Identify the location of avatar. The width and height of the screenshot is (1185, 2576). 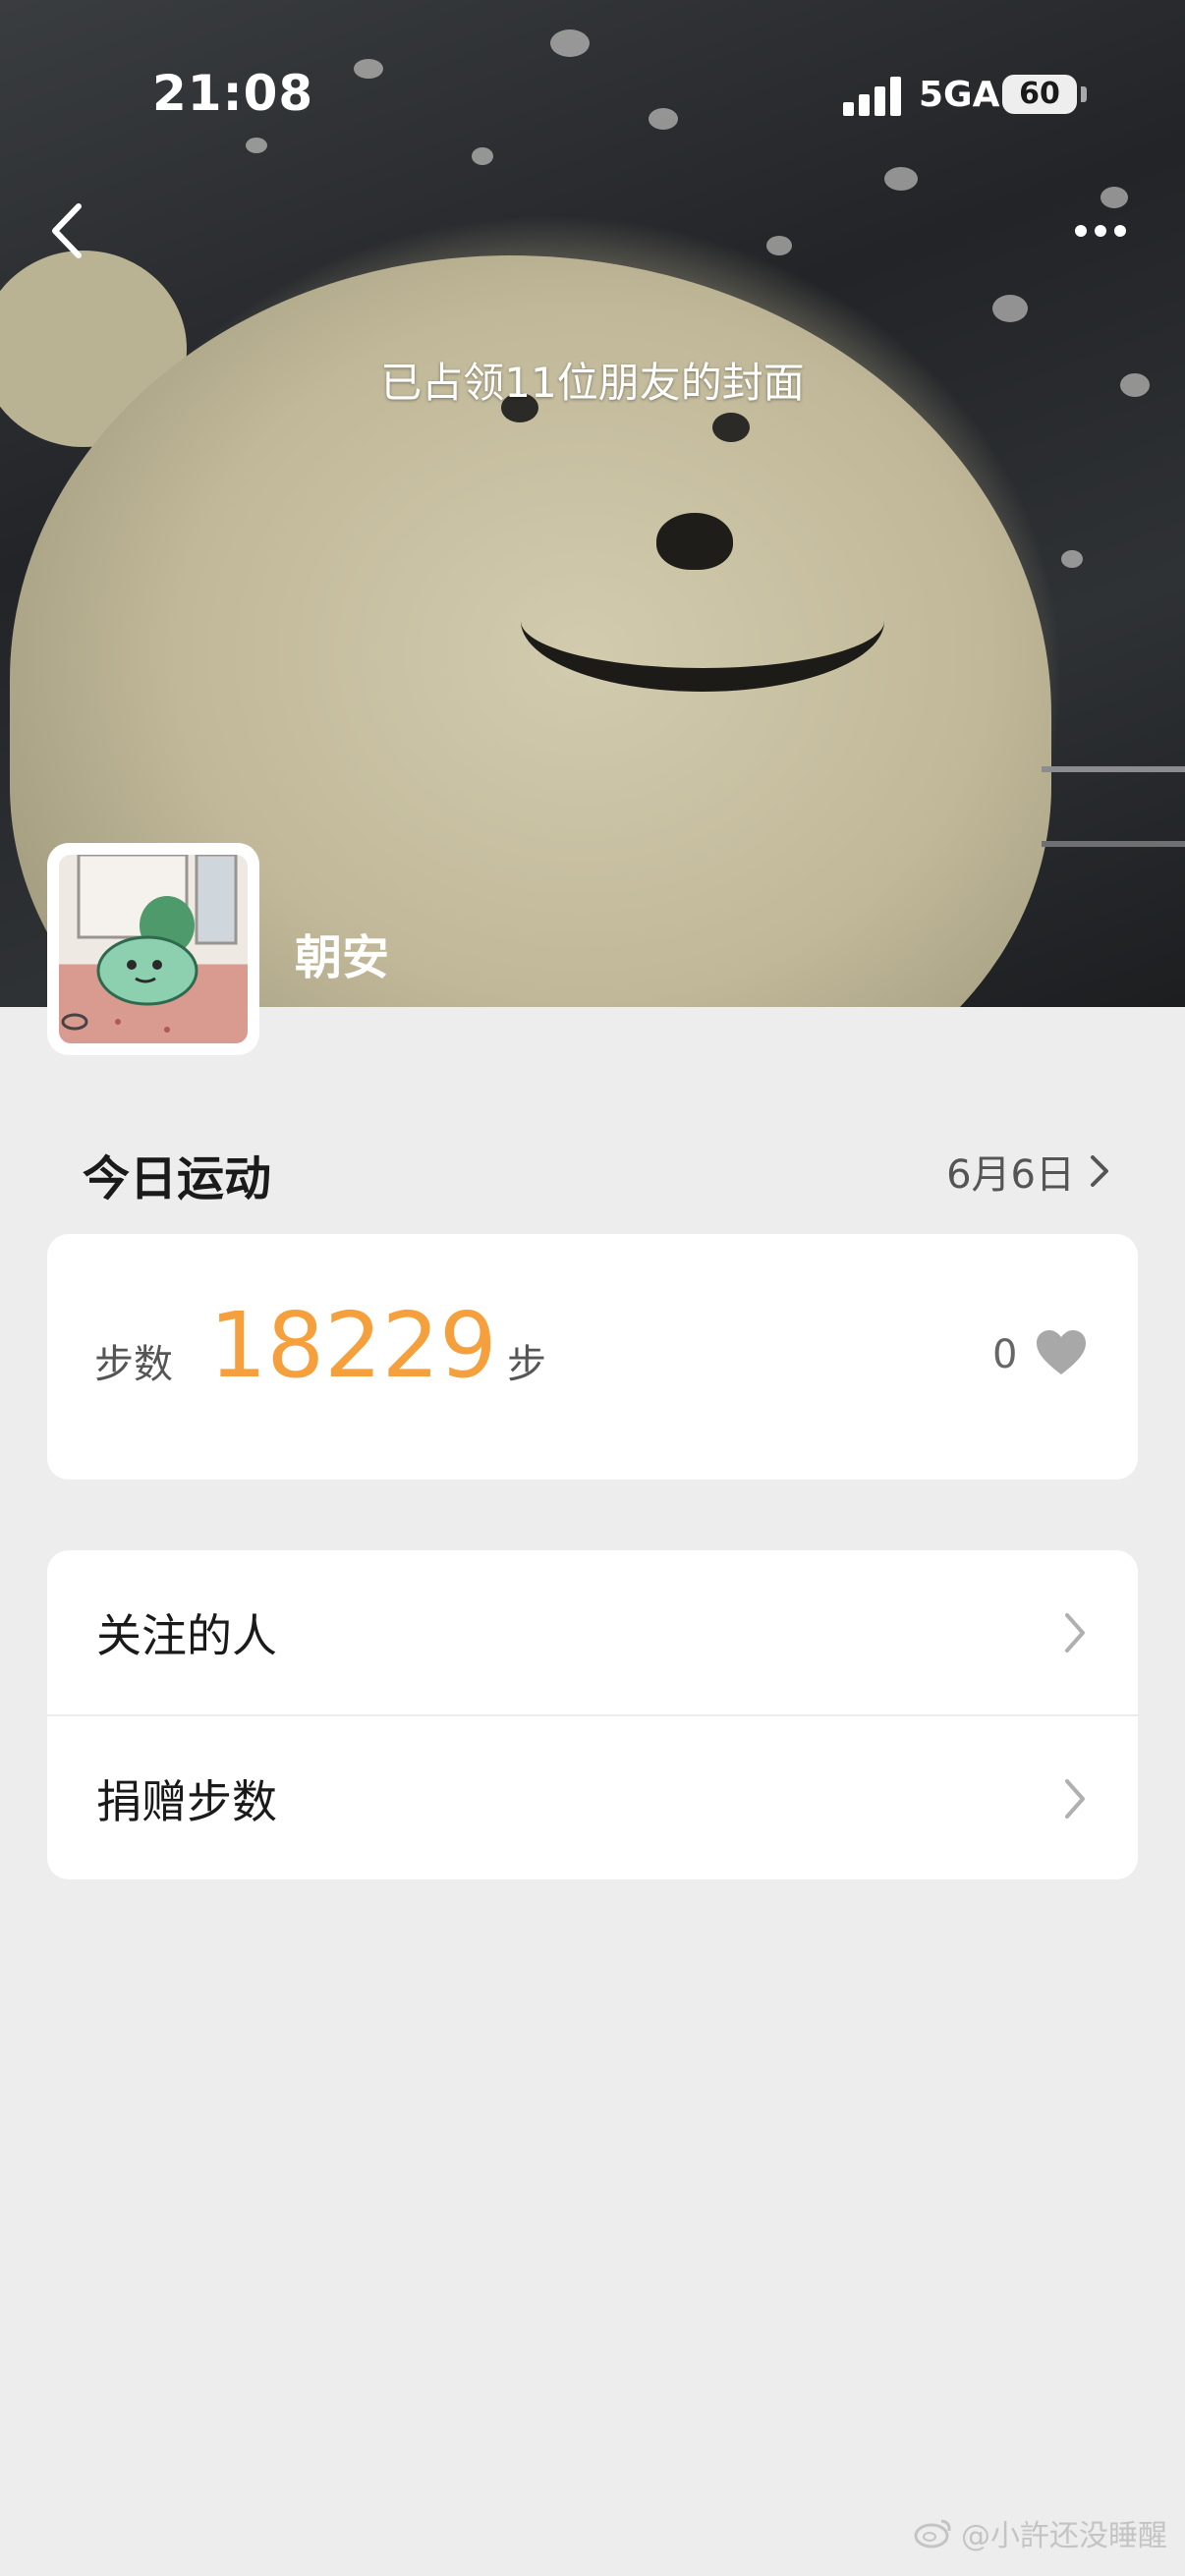
(153, 949).